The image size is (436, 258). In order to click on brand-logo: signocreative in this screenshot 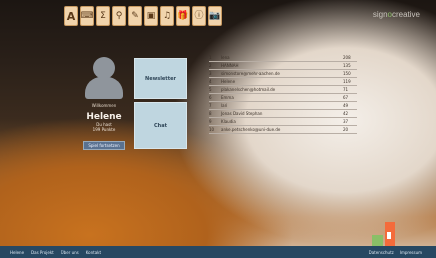, I will do `click(396, 14)`.